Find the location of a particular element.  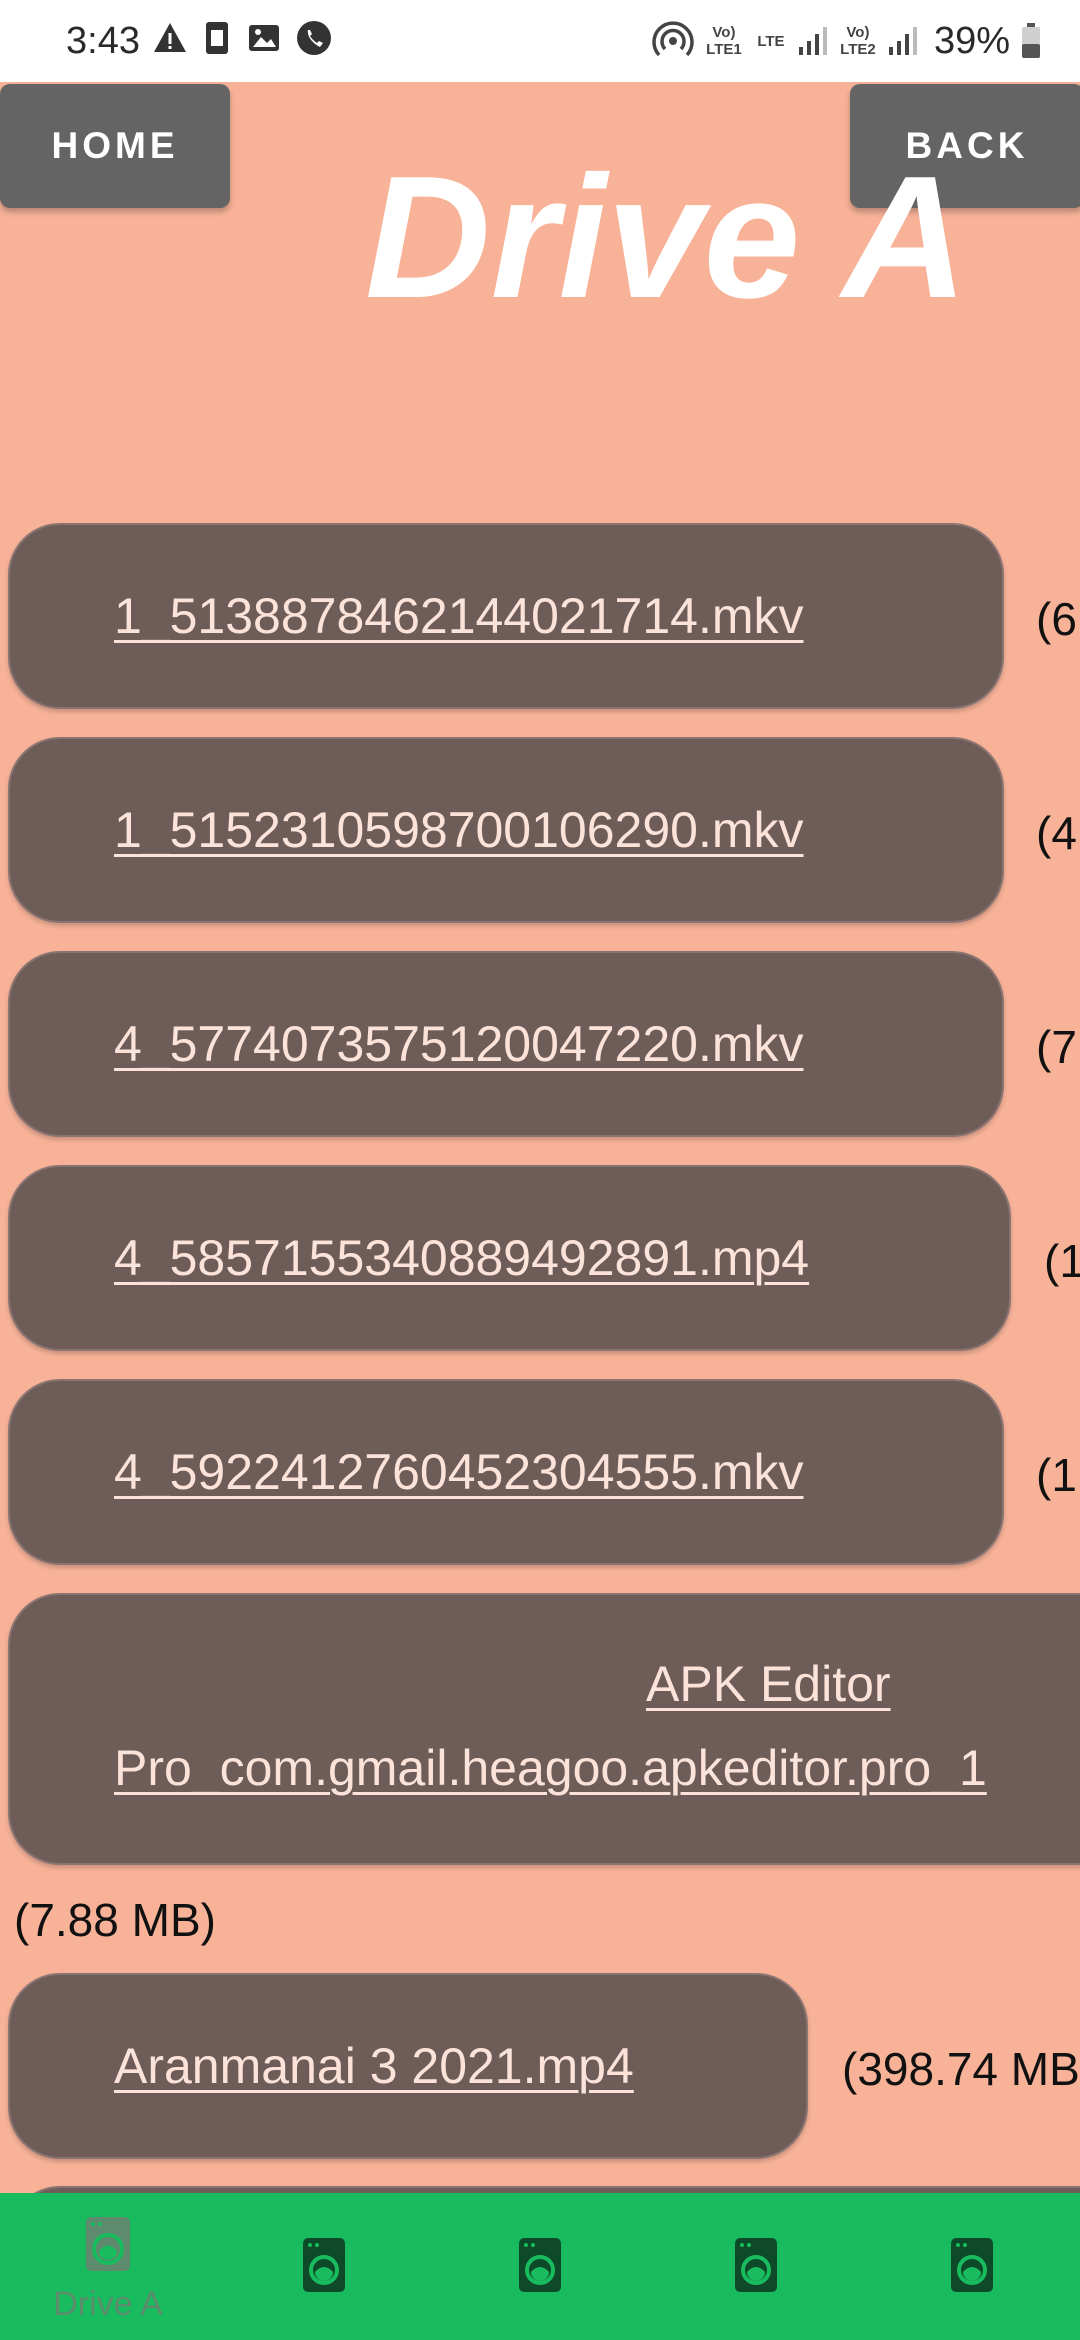

file-button: 1_5152310598700106290.mkv is located at coordinates (506, 830).